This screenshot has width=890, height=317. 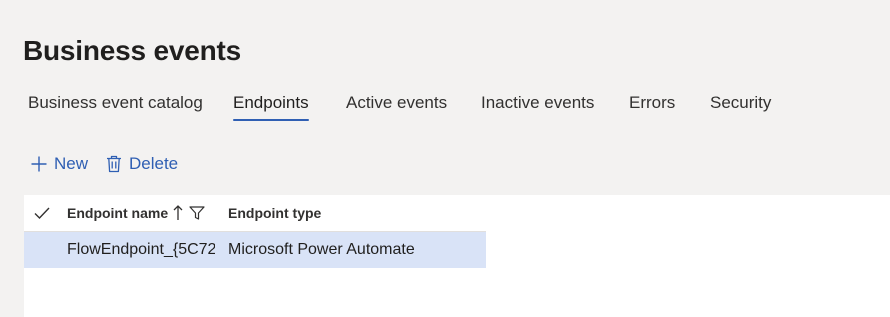 I want to click on grid-header: Endpoint name Endpoint type, so click(x=255, y=213).